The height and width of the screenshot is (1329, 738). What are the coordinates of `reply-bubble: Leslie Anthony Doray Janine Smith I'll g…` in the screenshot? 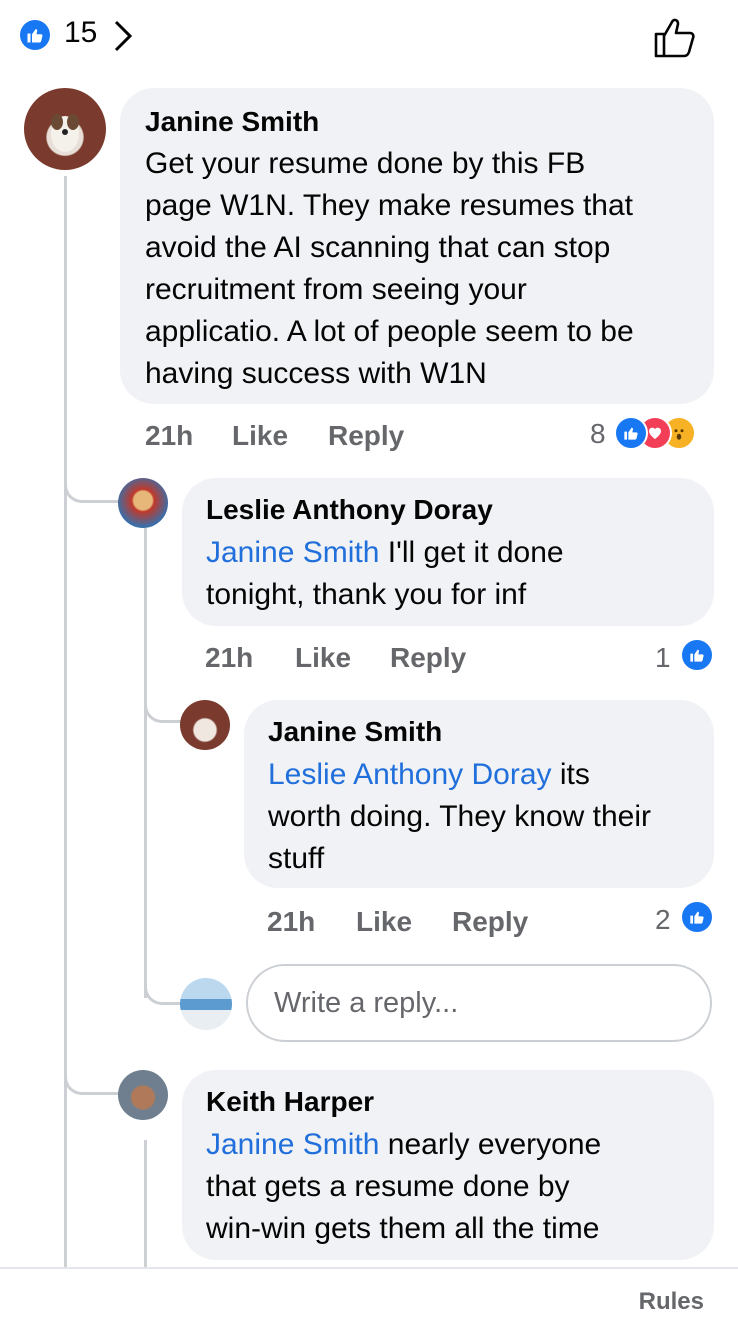 It's located at (448, 552).